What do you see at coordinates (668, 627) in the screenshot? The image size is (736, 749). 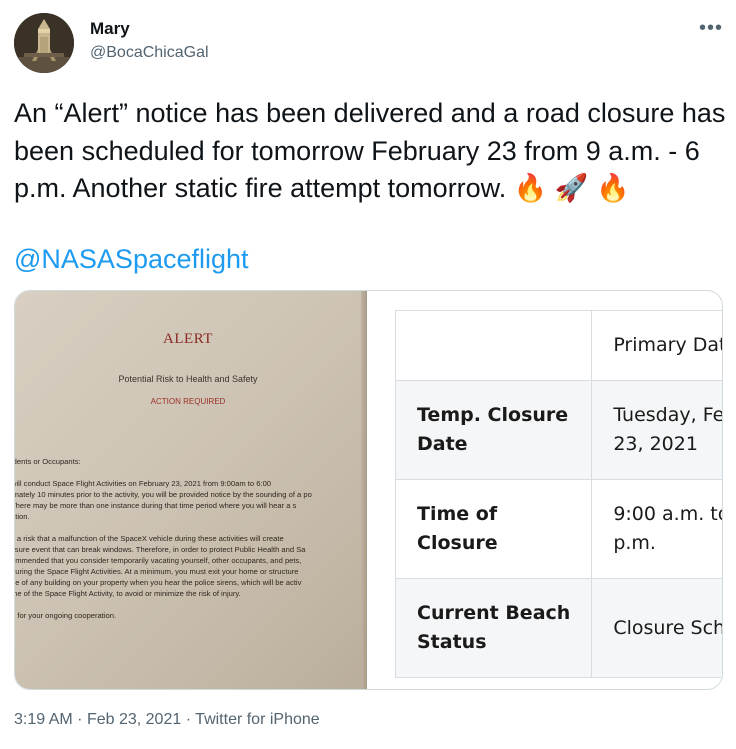 I see `row-value-line: Closure Sch` at bounding box center [668, 627].